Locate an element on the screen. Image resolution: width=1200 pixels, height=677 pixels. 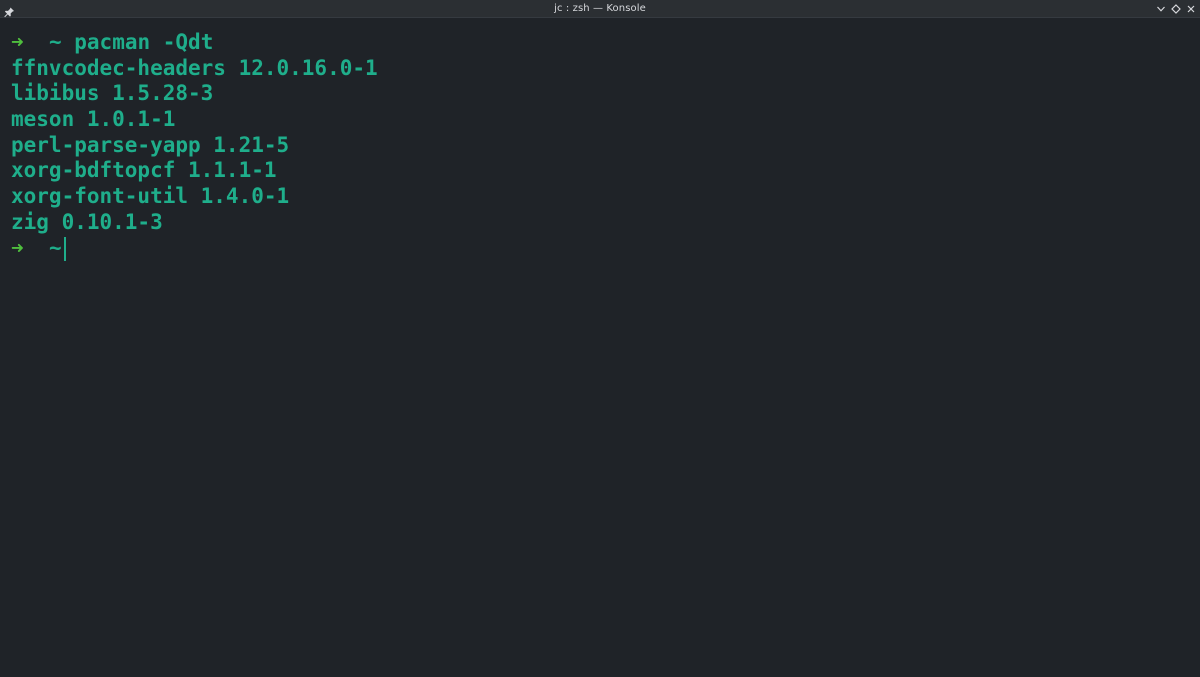
command-text: pacman -Qdt is located at coordinates (144, 42).